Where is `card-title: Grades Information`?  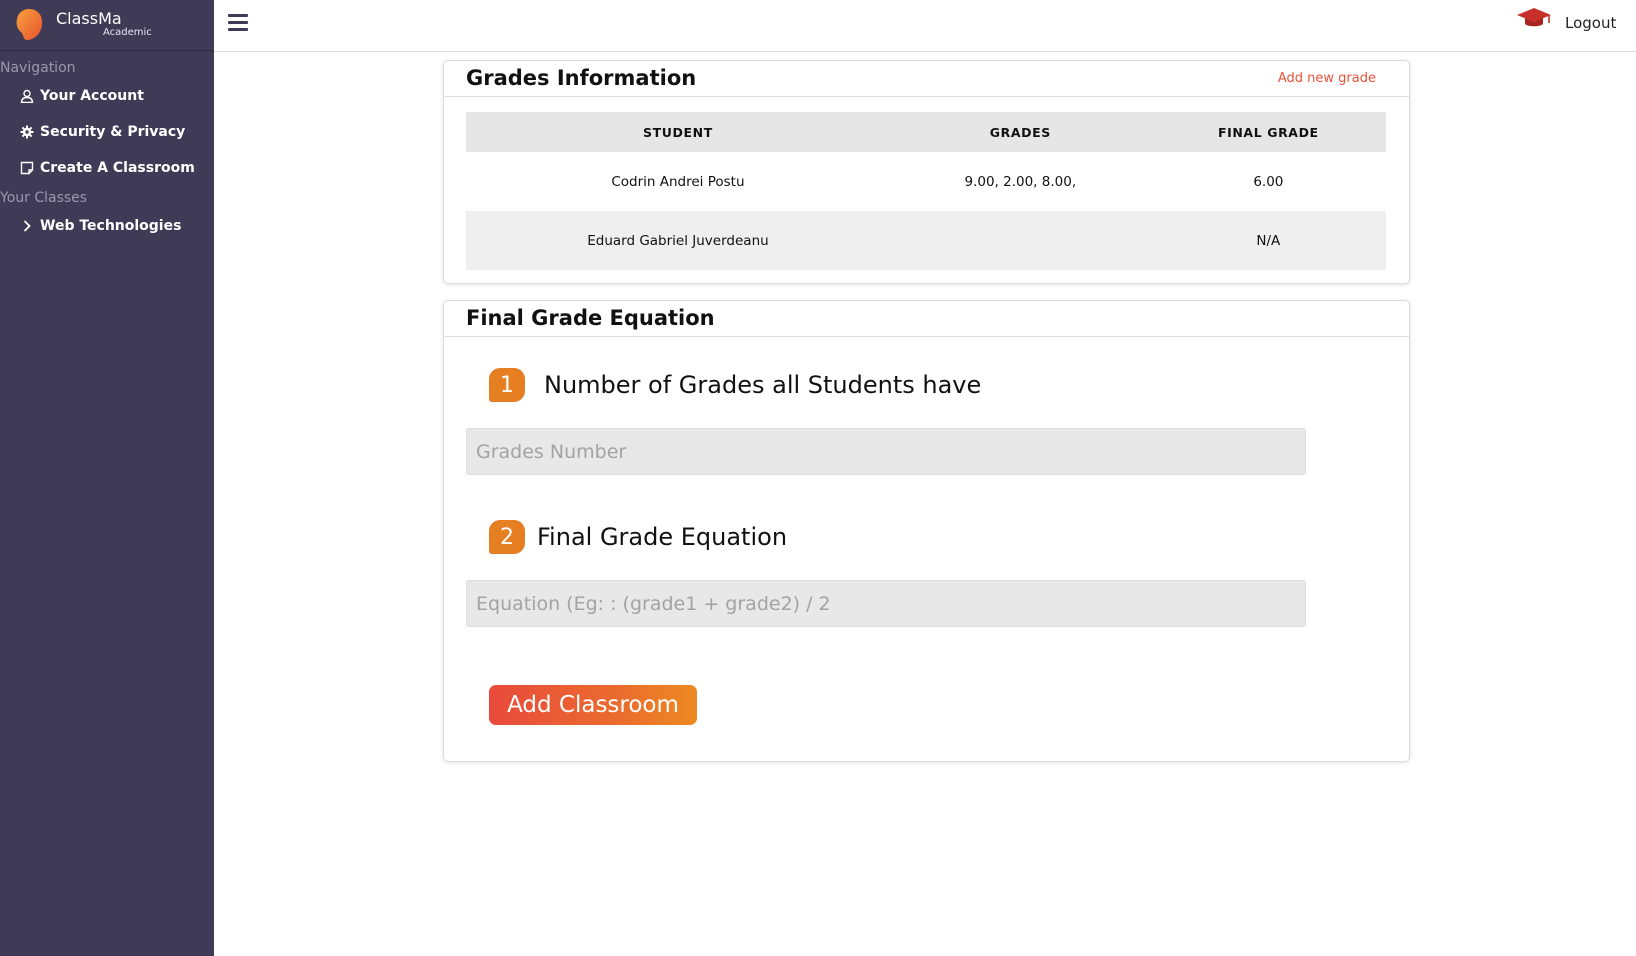 card-title: Grades Information is located at coordinates (581, 78).